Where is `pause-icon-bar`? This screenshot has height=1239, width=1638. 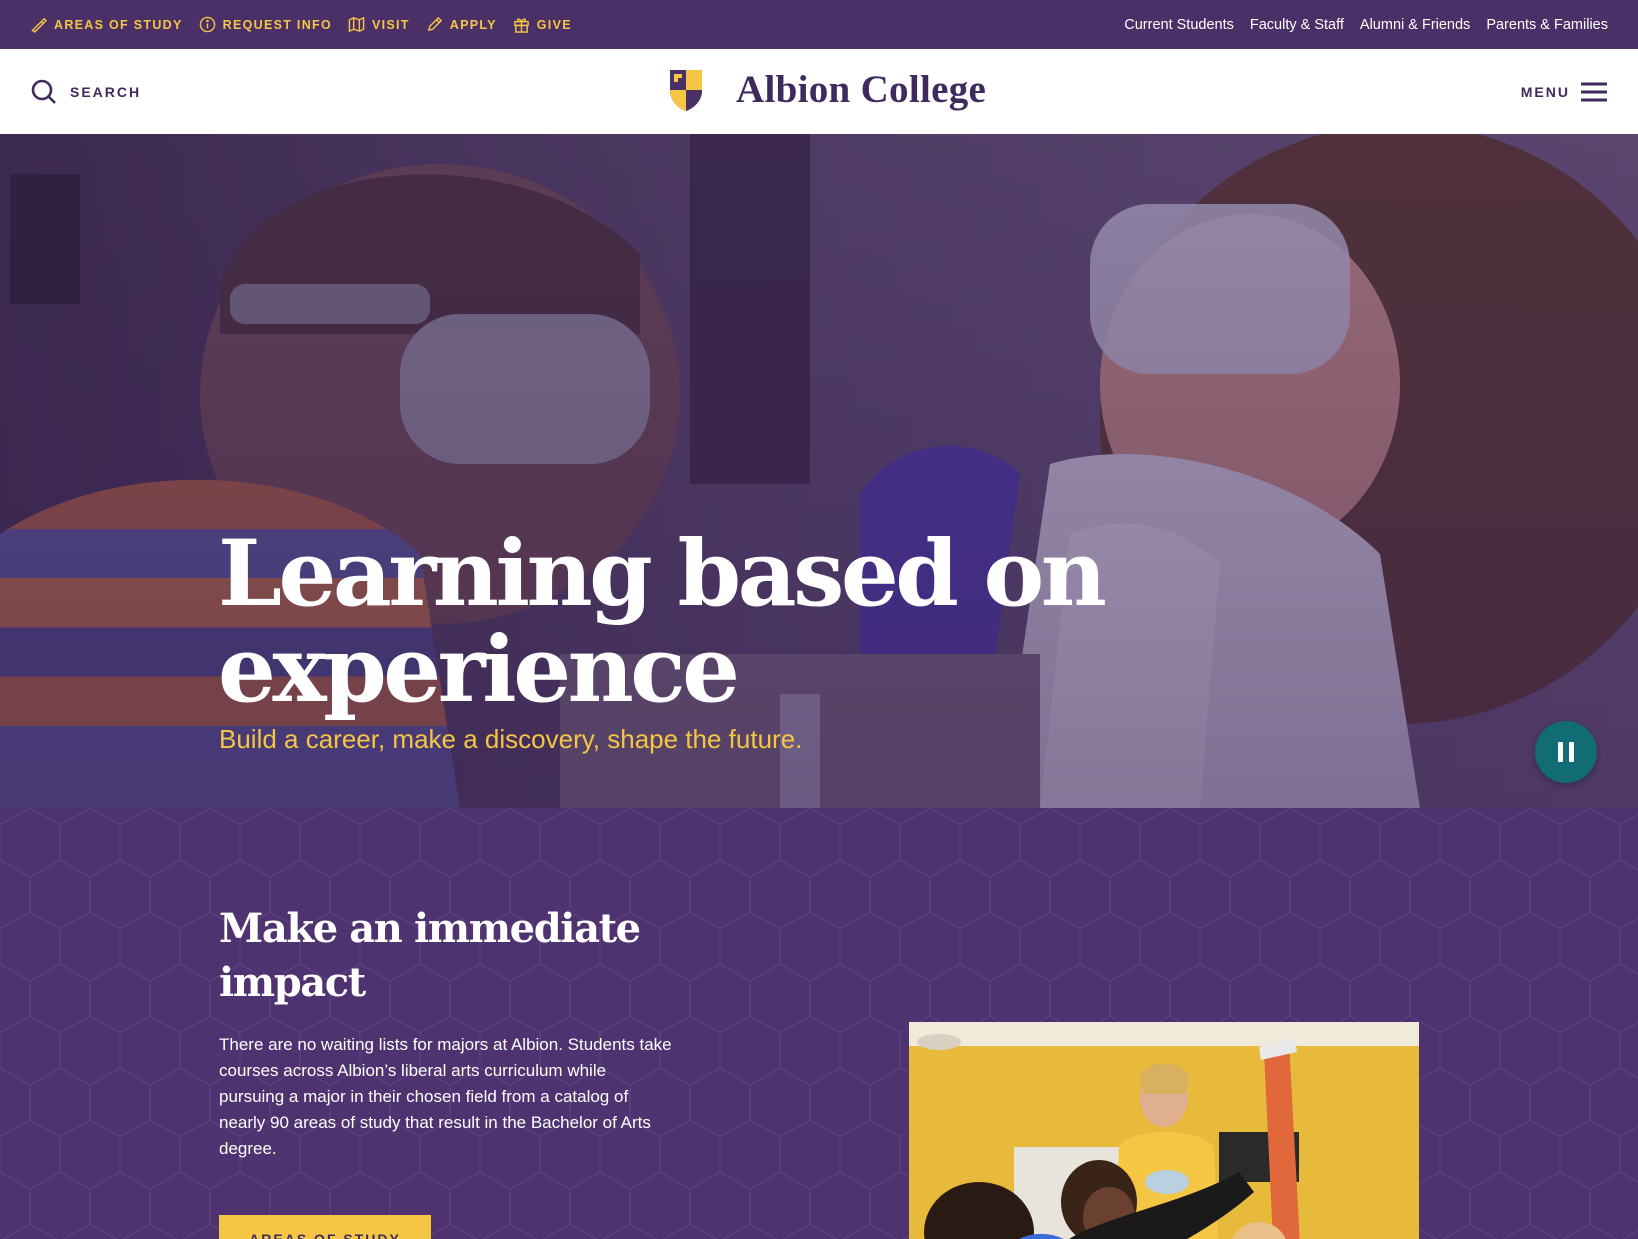
pause-icon-bar is located at coordinates (1571, 752).